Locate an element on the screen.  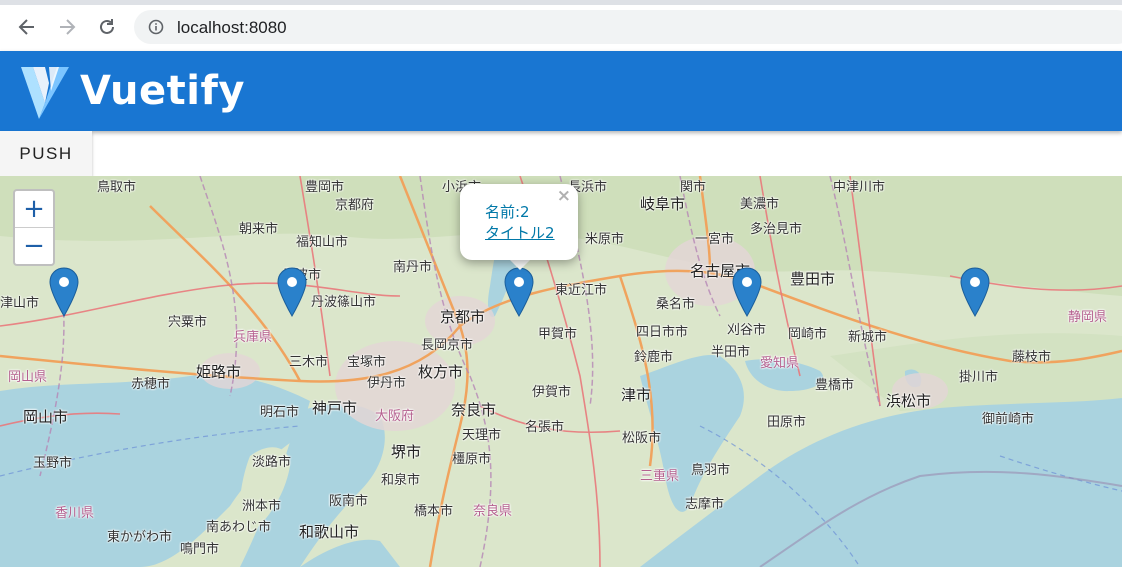
place-label: 宍粟市 is located at coordinates (188, 322).